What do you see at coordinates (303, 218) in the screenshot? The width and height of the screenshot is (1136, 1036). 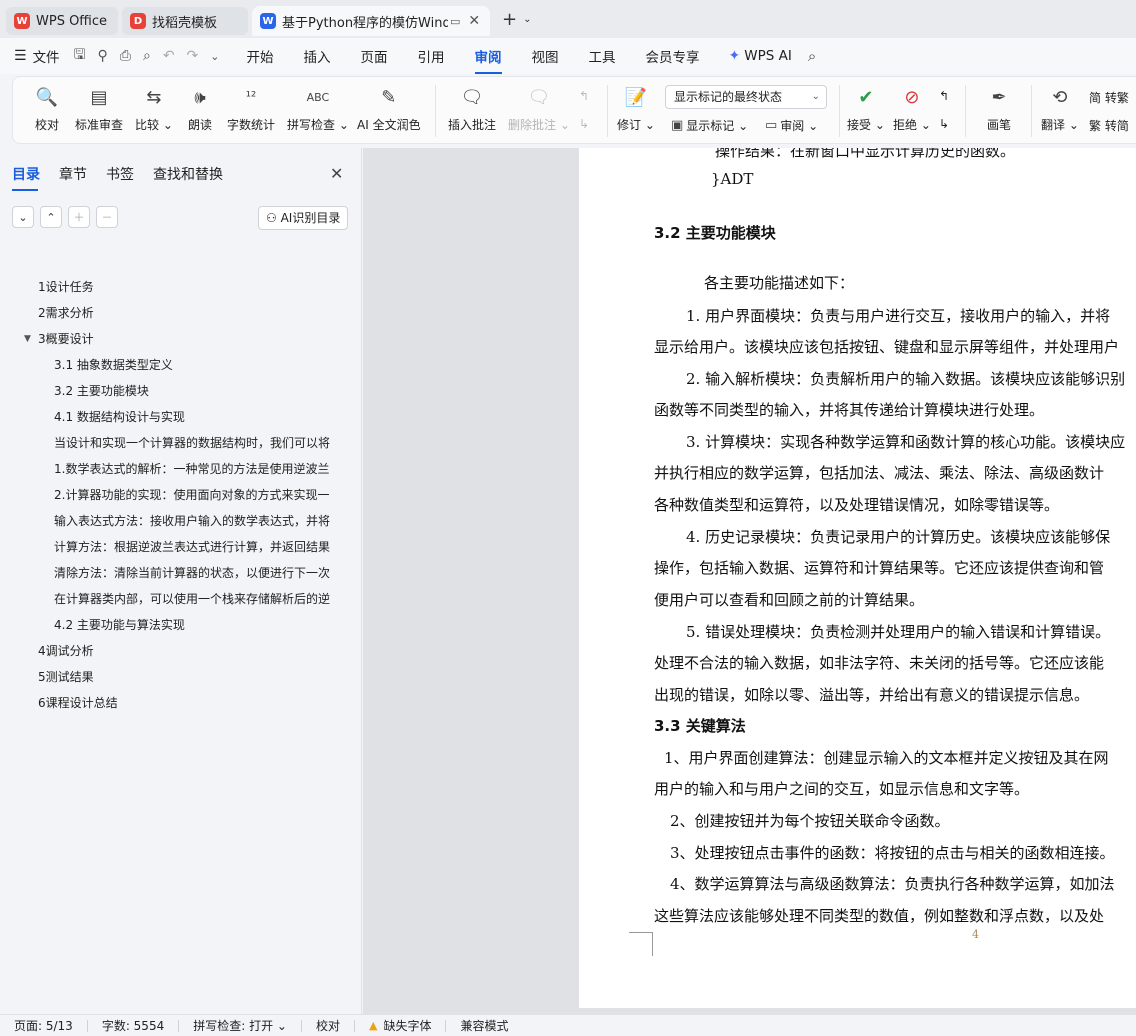 I see `ai-toc-button: ⚇ AI识别目录` at bounding box center [303, 218].